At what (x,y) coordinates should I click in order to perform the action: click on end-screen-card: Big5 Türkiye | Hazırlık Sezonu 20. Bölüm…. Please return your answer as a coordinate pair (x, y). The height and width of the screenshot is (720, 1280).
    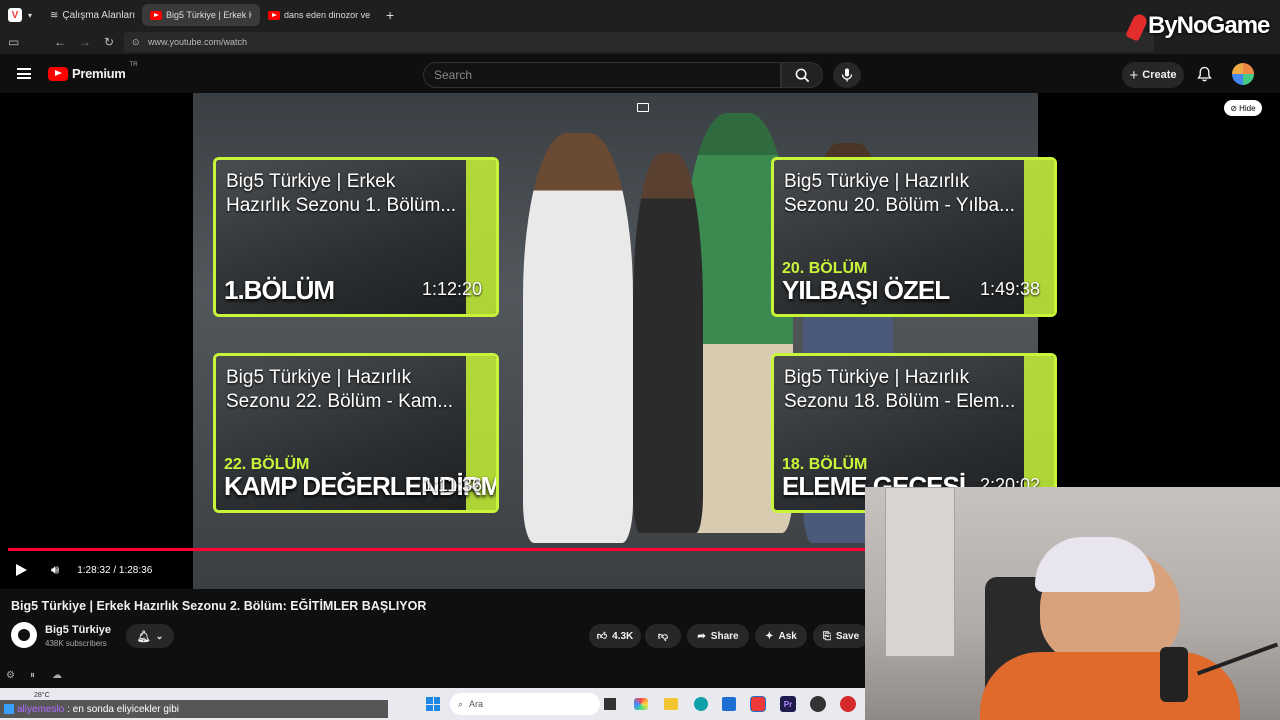
    Looking at the image, I should click on (914, 237).